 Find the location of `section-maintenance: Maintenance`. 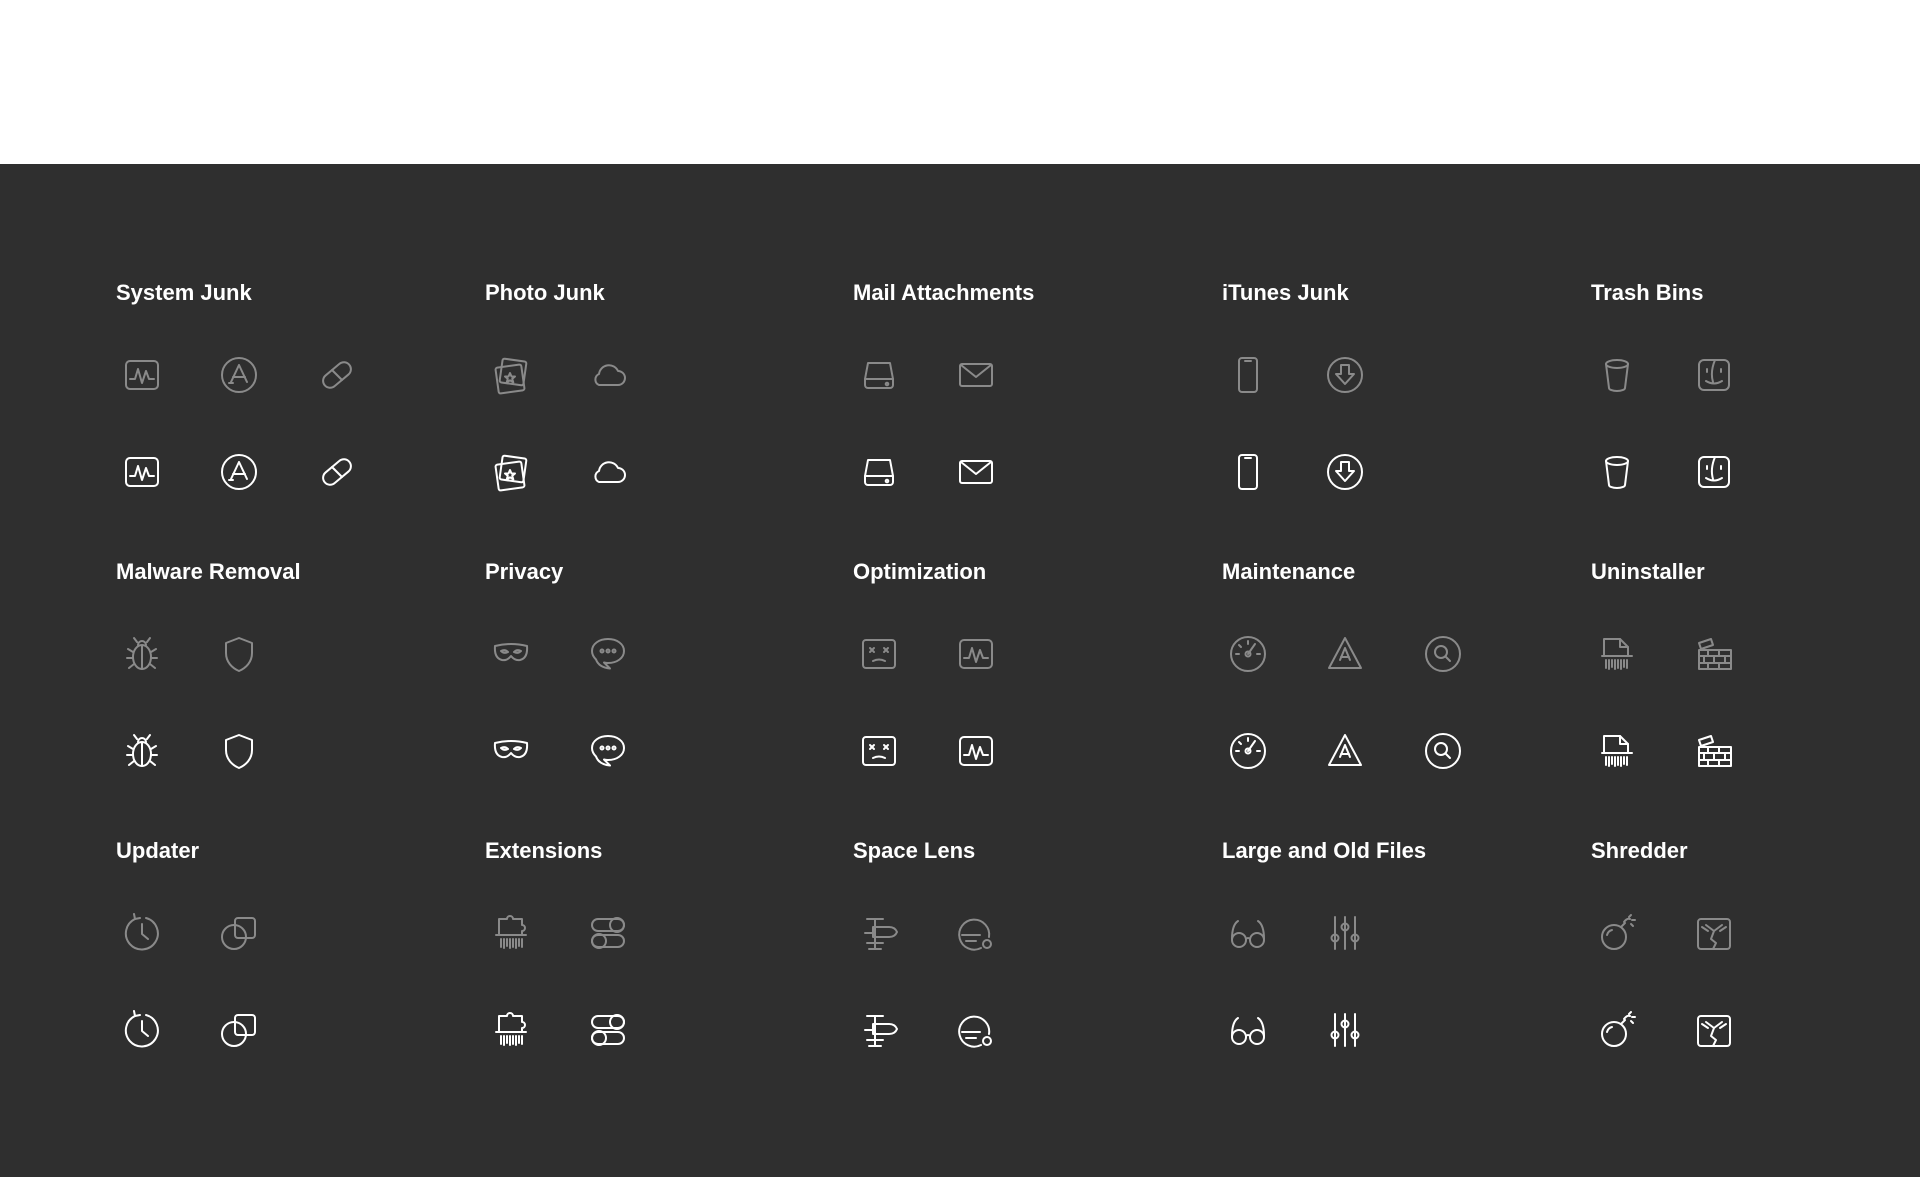

section-maintenance: Maintenance is located at coordinates (1392, 674).